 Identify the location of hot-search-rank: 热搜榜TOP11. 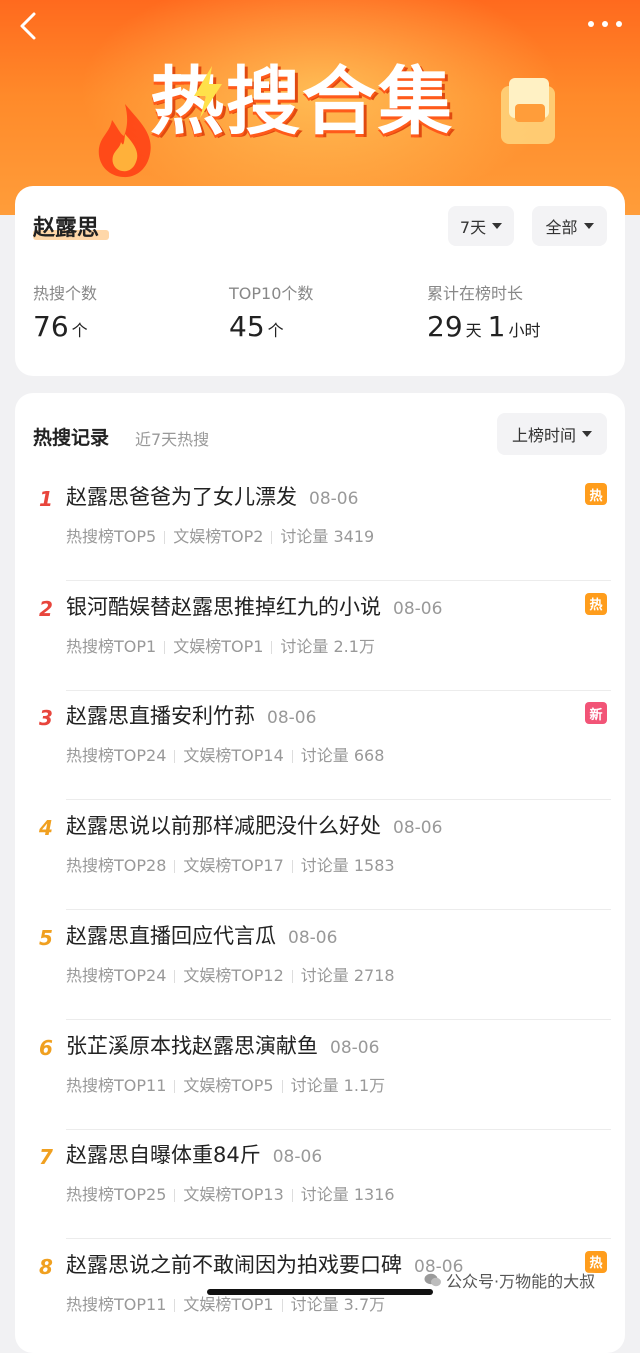
(116, 1085).